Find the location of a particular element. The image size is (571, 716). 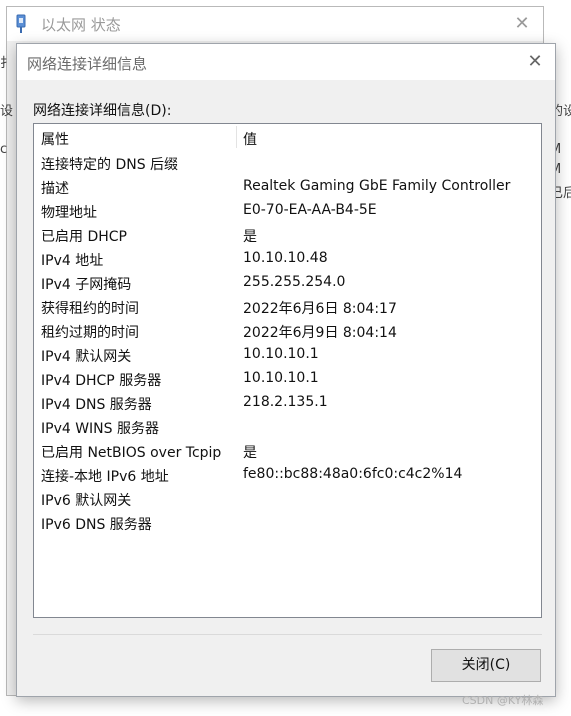

value-cell: fe80::bc88:48a0:6fc0:c4c2%14 is located at coordinates (353, 474).